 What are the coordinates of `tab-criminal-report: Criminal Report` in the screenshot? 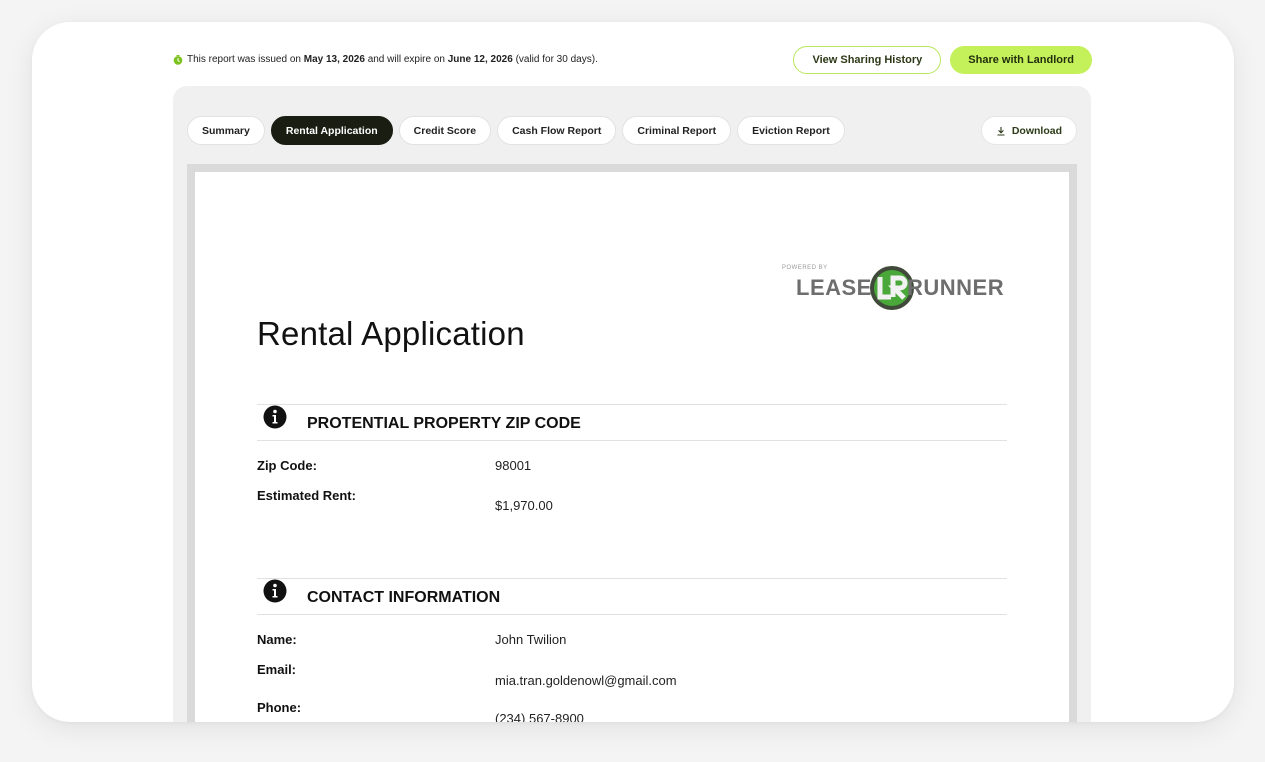 It's located at (677, 130).